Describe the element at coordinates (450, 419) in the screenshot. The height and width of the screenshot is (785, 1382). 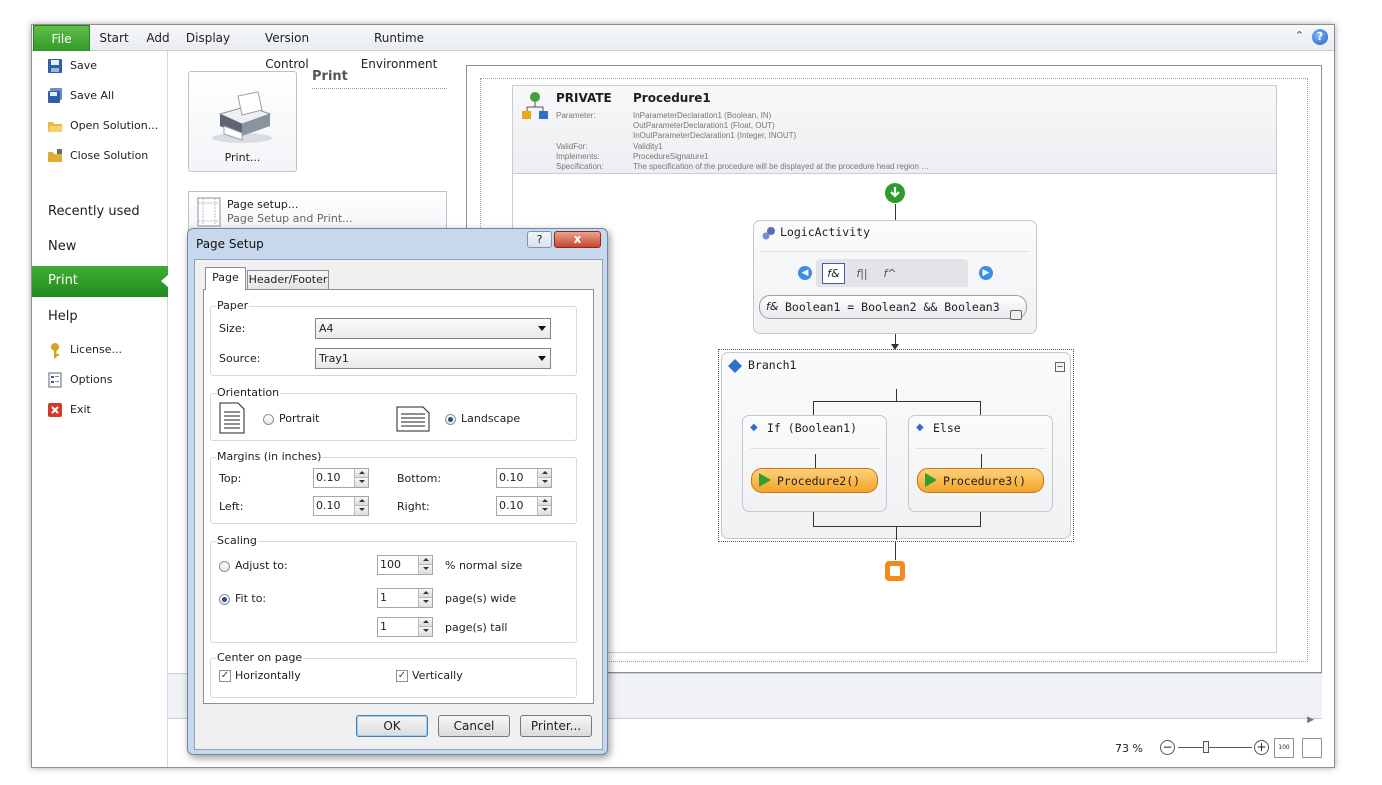
I see `landscape-radio` at that location.